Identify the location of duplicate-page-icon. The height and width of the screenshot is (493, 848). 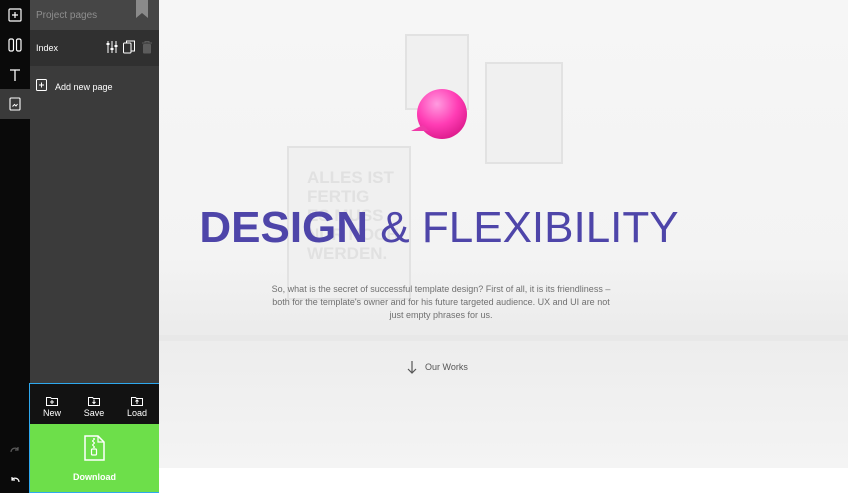
(129, 47).